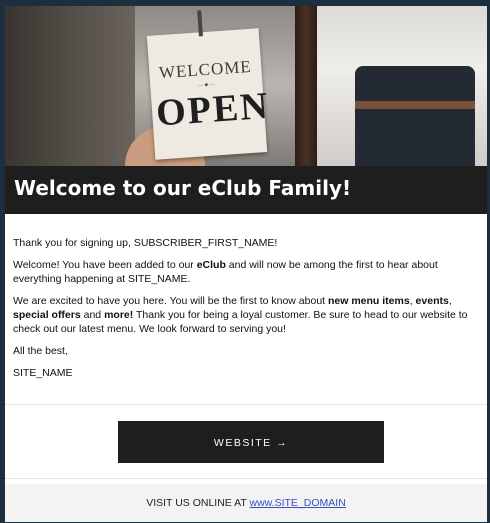 The image size is (490, 523). I want to click on text-span: and, so click(92, 315).